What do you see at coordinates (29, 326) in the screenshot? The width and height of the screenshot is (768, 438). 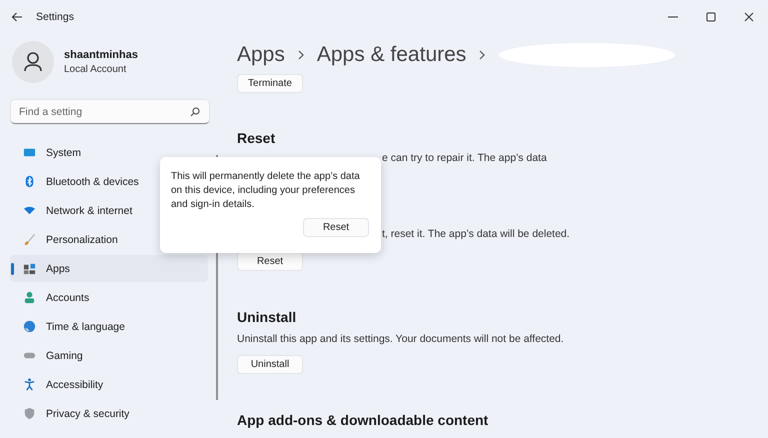 I see `globe-icon` at bounding box center [29, 326].